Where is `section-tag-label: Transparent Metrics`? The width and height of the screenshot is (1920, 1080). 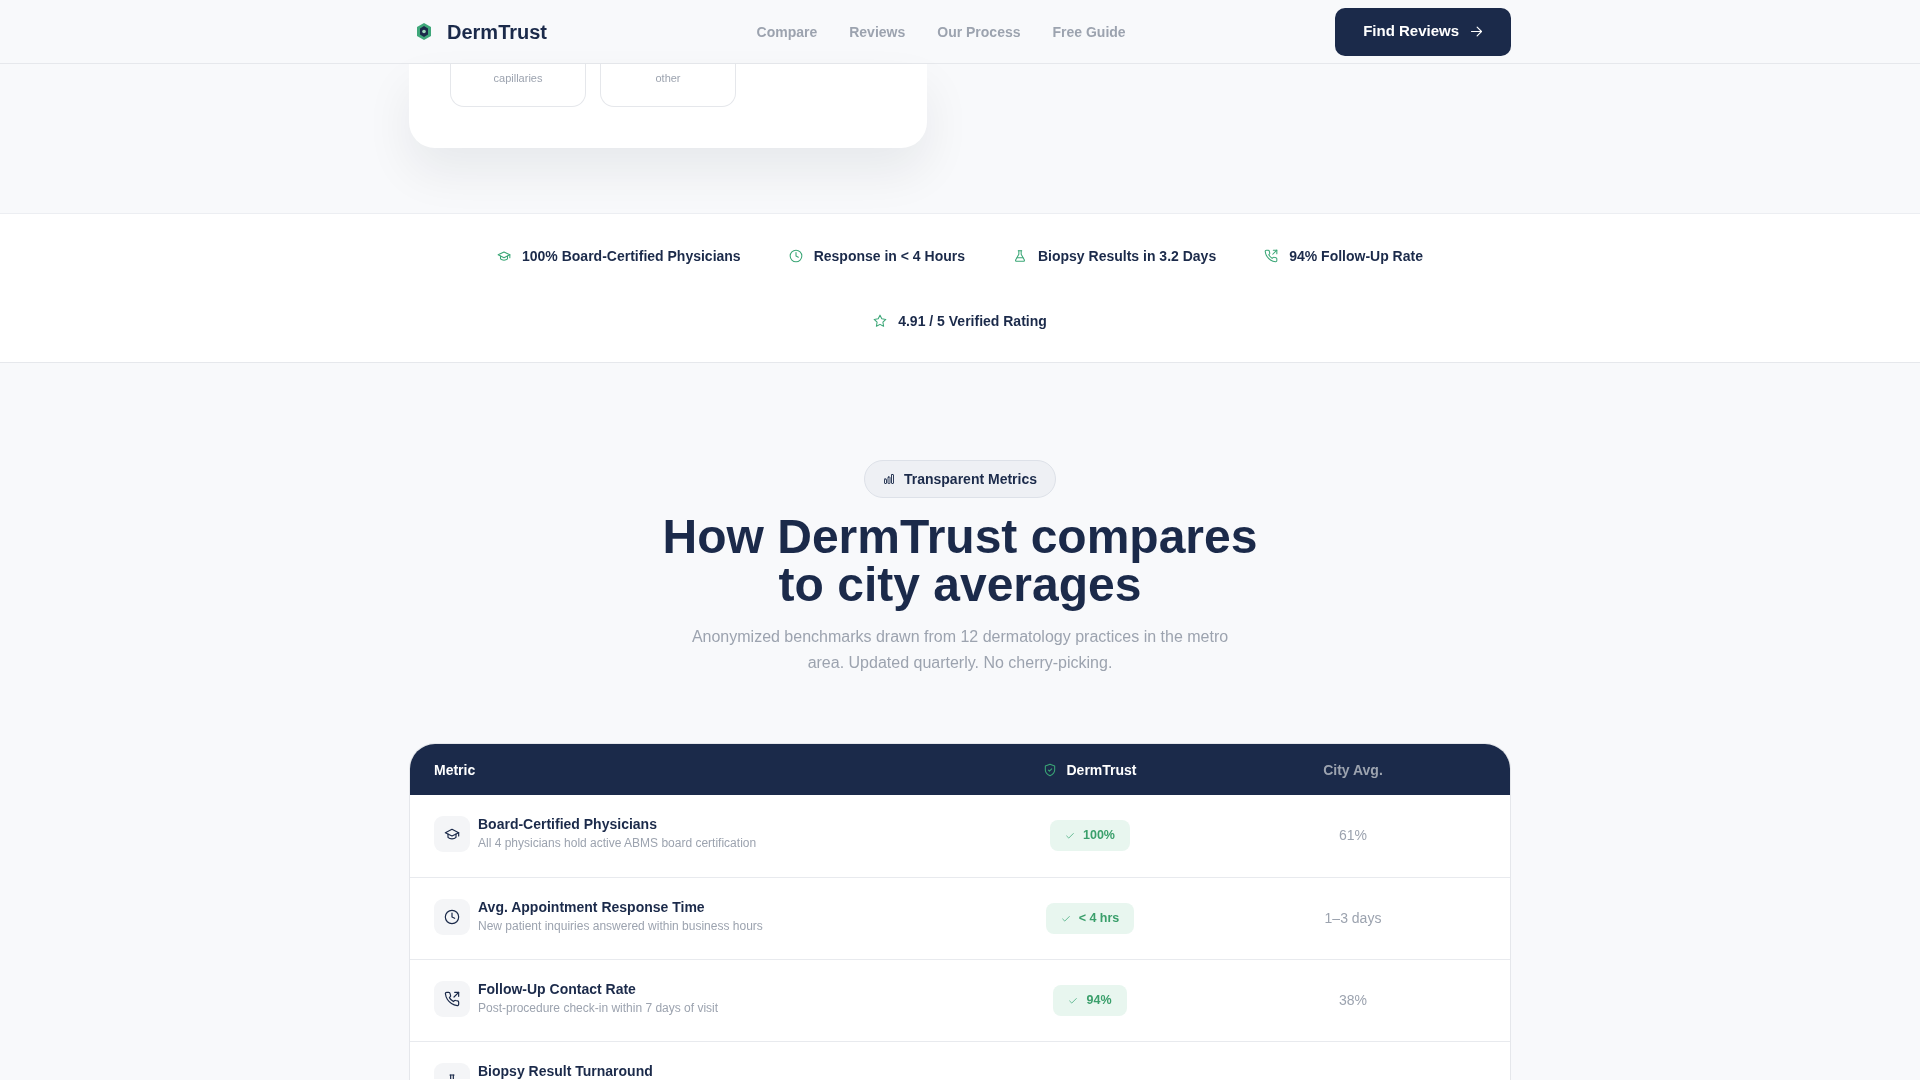 section-tag-label: Transparent Metrics is located at coordinates (970, 479).